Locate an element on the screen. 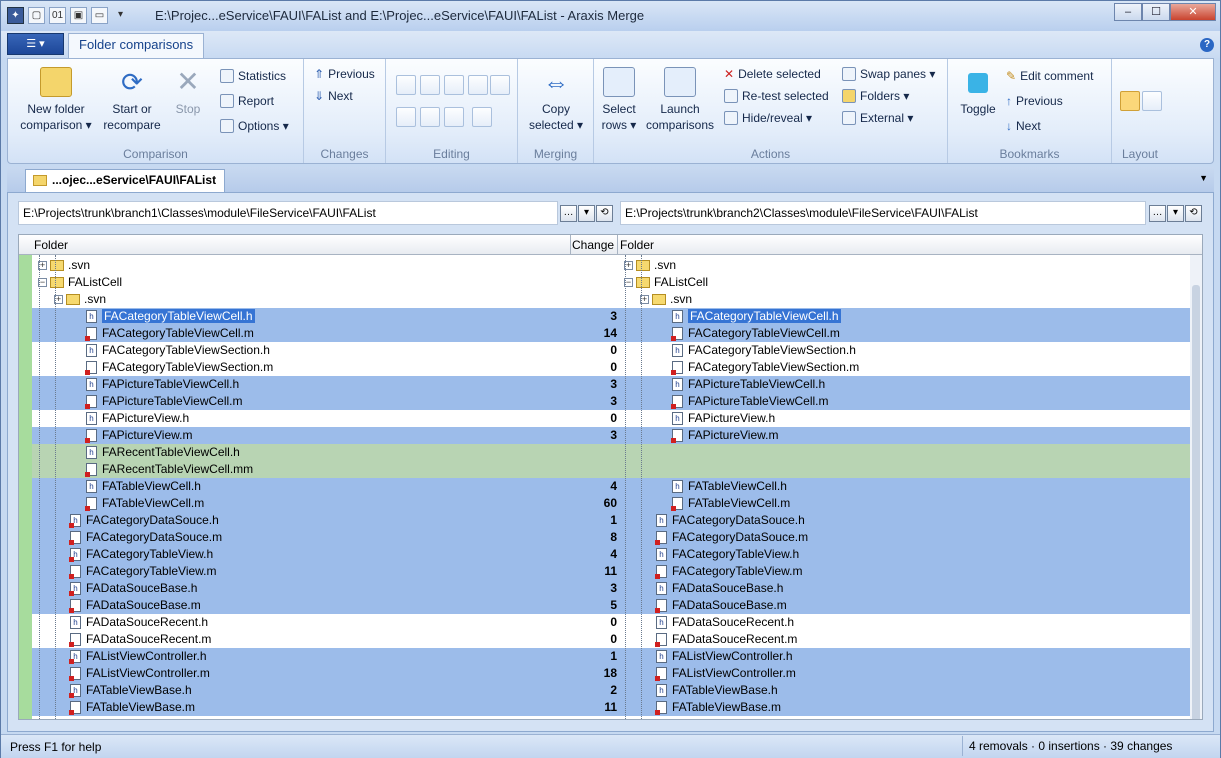  right-refresh-icon: ⟲ is located at coordinates (1193, 213).